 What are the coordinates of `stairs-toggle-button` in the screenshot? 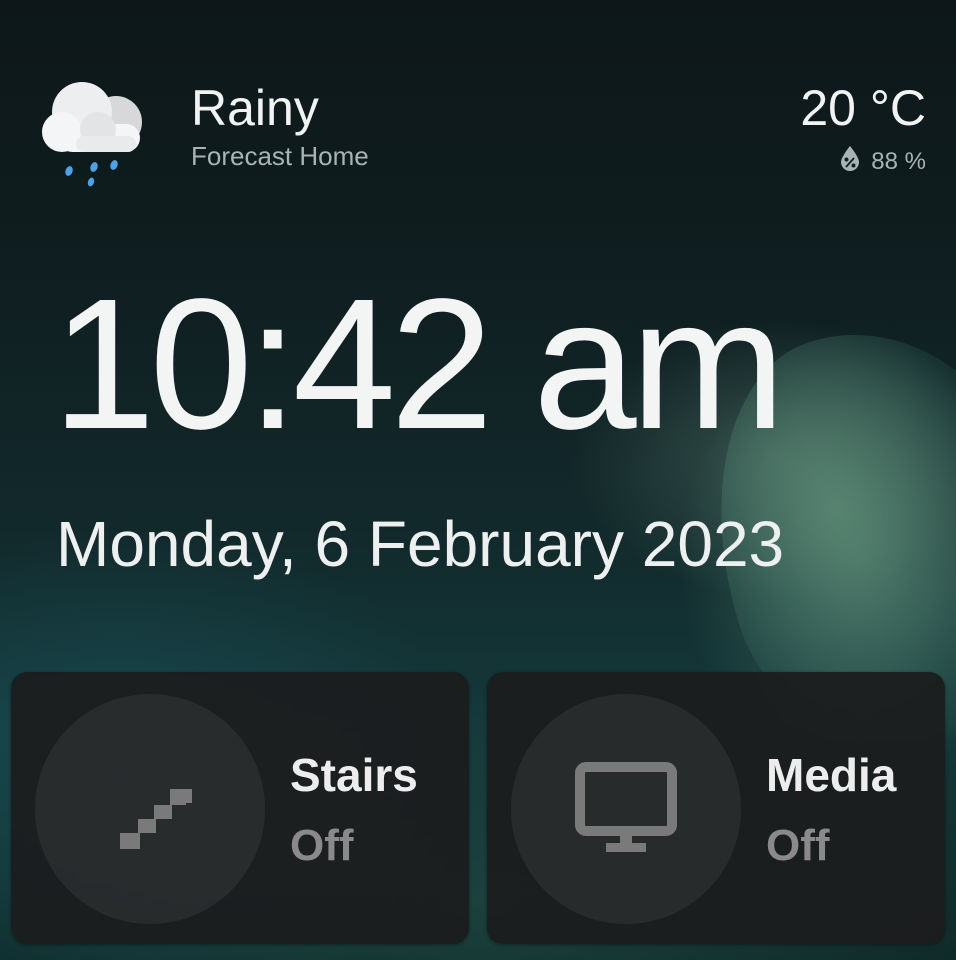 It's located at (150, 809).